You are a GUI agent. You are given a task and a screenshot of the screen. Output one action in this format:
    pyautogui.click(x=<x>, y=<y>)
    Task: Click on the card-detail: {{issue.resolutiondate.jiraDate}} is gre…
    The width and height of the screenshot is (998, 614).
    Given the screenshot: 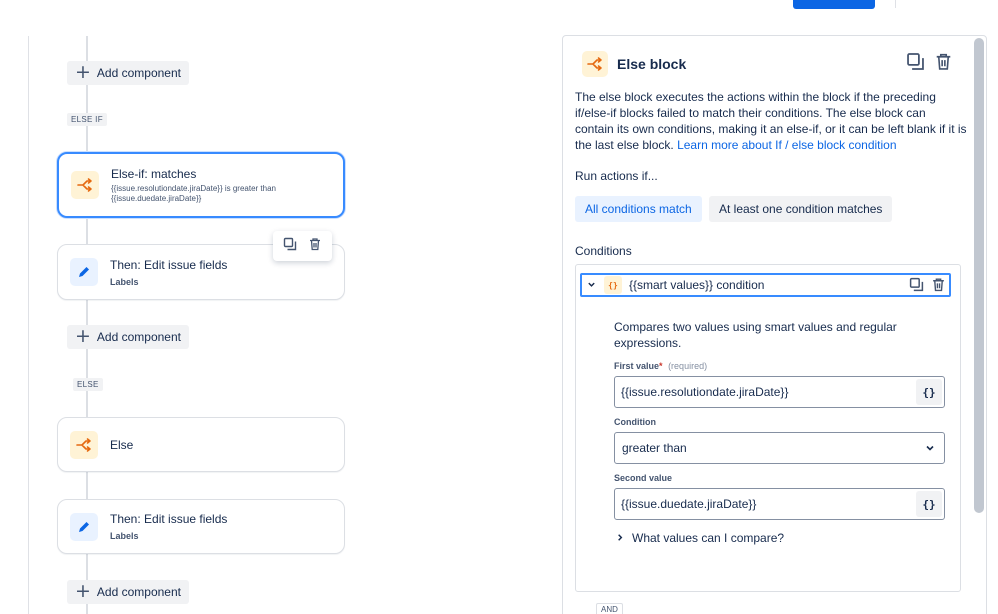 What is the action you would take?
    pyautogui.click(x=193, y=193)
    